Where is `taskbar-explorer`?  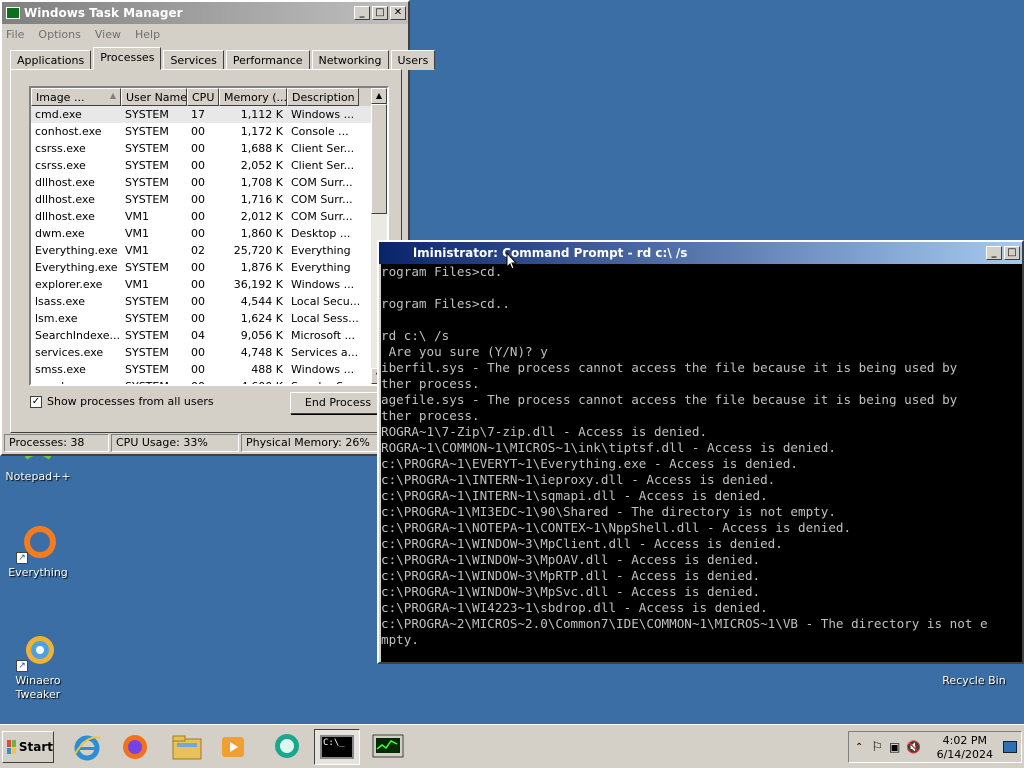 taskbar-explorer is located at coordinates (187, 747).